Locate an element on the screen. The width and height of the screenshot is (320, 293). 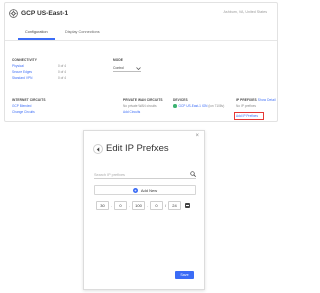
device-name: GCP US-East-1 ION is located at coordinates (193, 106).